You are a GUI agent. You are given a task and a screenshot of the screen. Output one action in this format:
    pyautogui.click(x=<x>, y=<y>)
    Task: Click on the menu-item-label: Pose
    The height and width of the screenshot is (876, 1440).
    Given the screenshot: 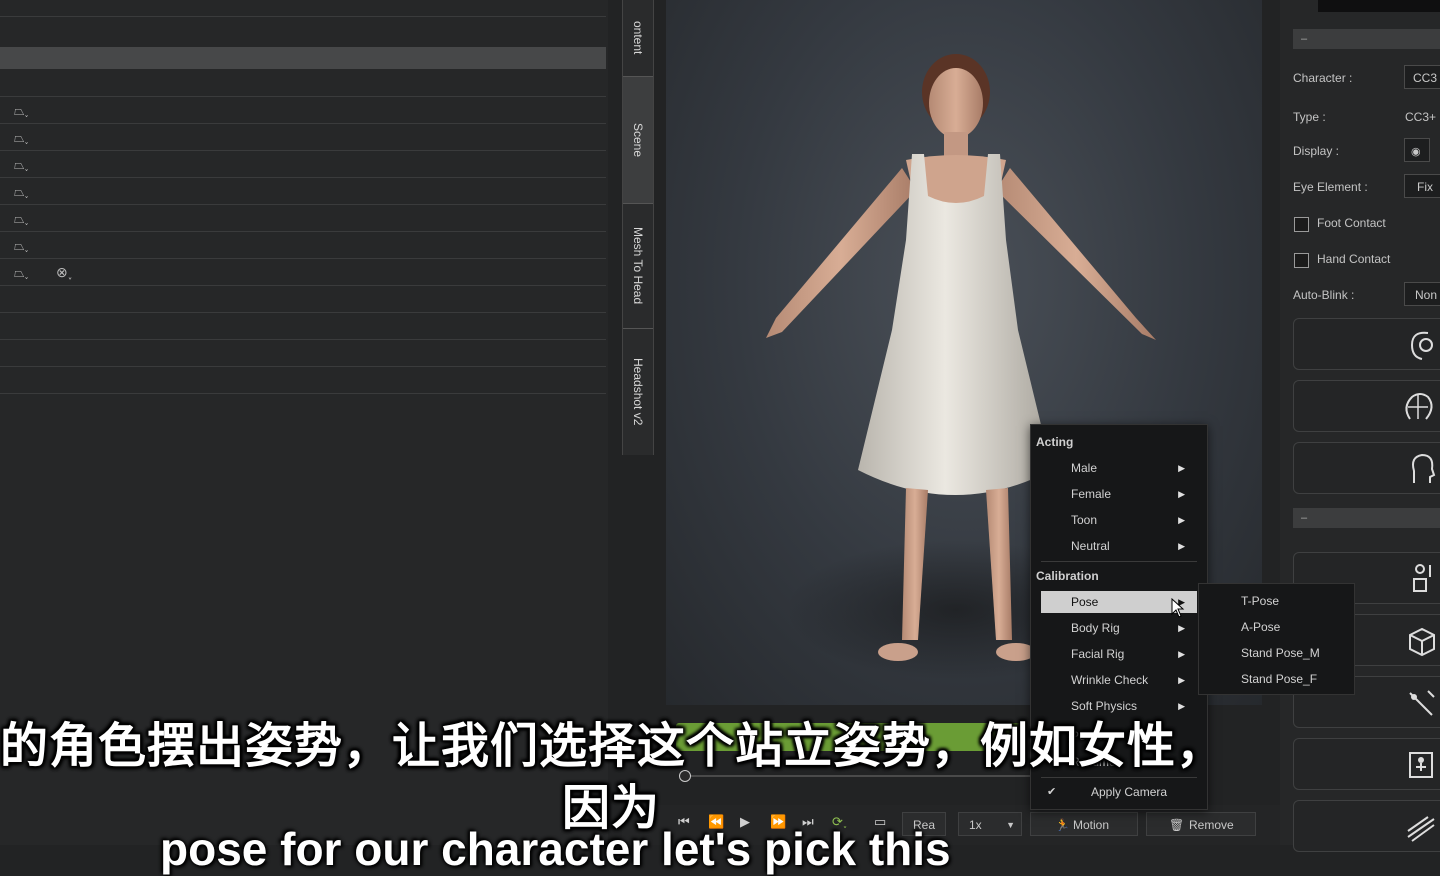 What is the action you would take?
    pyautogui.click(x=1085, y=602)
    